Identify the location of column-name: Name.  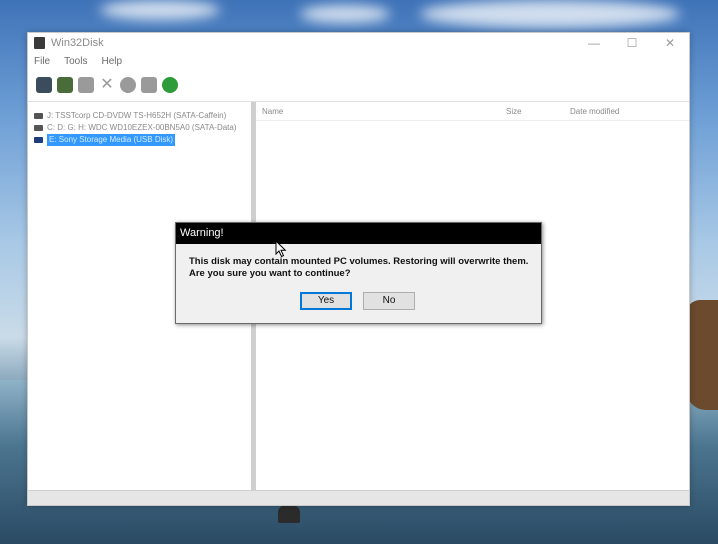
(384, 111).